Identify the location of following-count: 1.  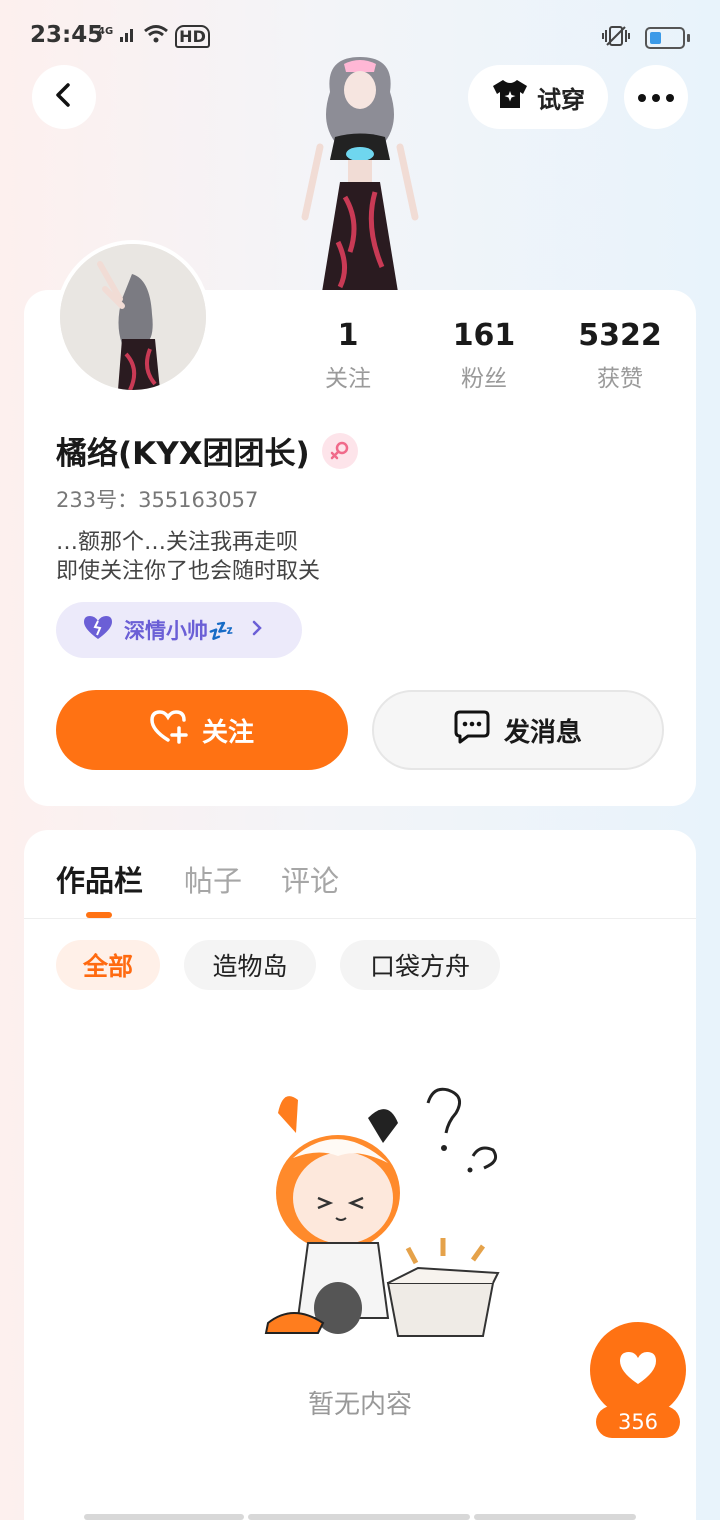
(348, 335).